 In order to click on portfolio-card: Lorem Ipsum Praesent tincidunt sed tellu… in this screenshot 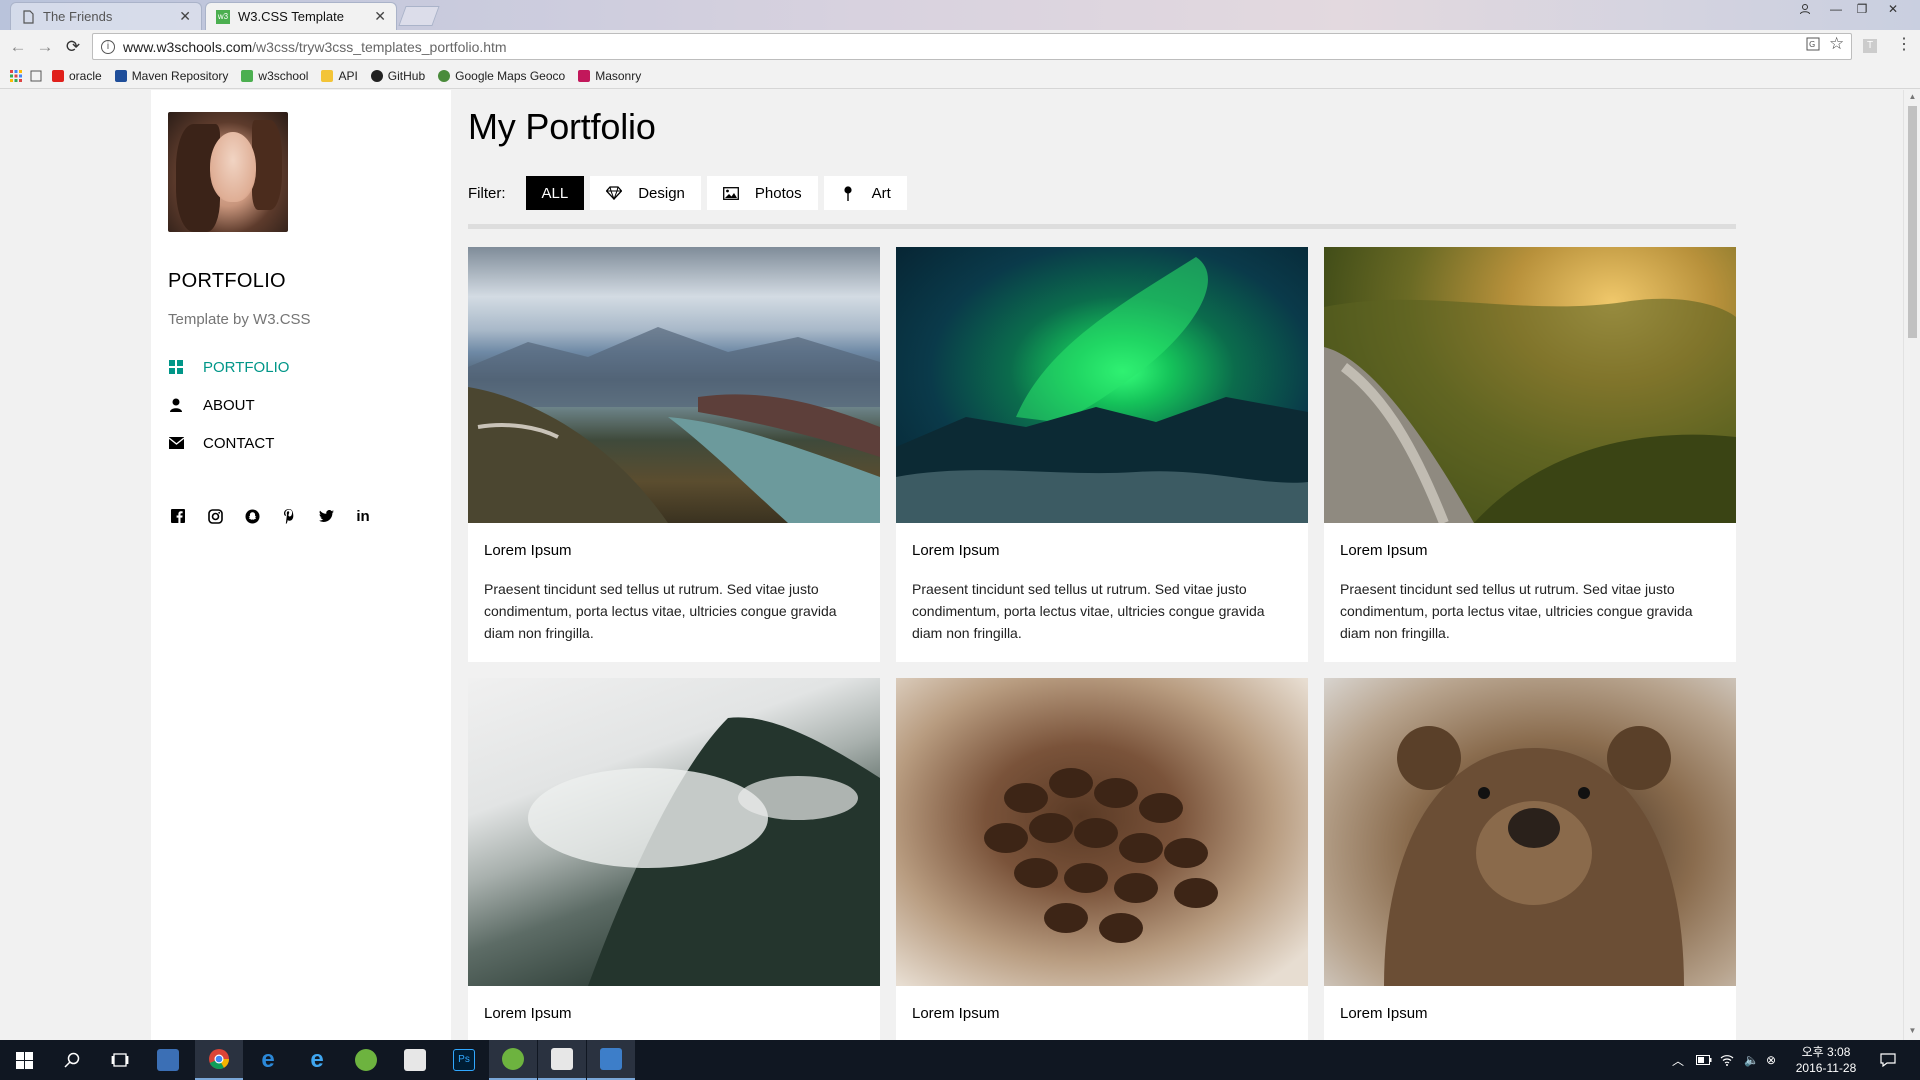, I will do `click(1530, 454)`.